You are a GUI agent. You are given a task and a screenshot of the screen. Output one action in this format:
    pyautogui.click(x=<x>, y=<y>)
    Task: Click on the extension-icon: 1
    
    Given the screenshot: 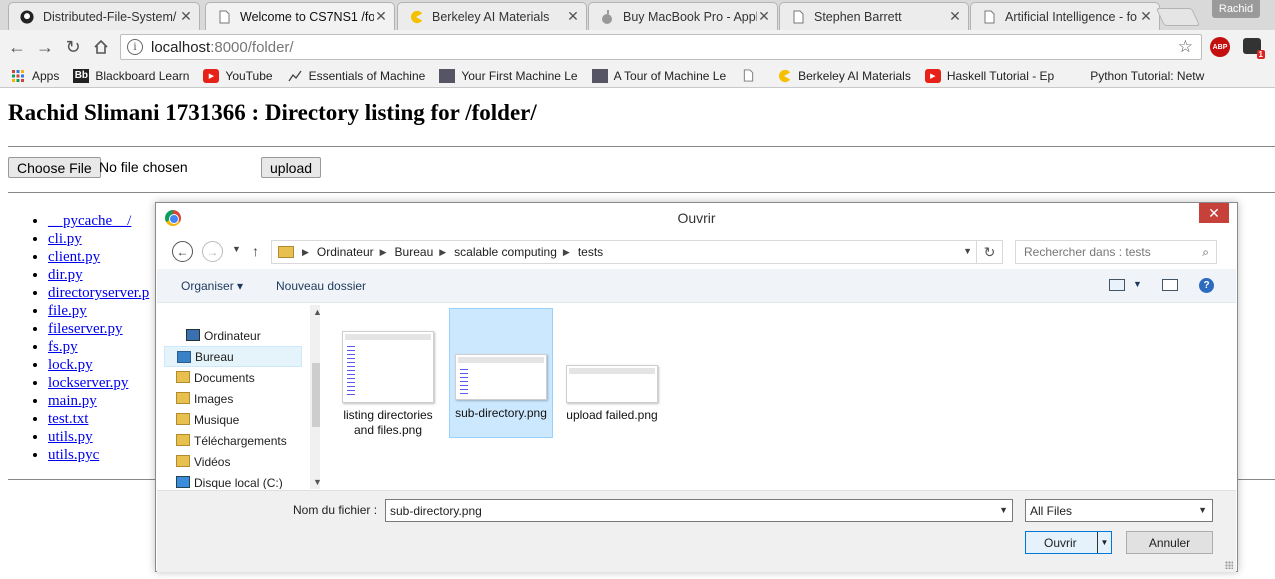 What is the action you would take?
    pyautogui.click(x=1254, y=48)
    